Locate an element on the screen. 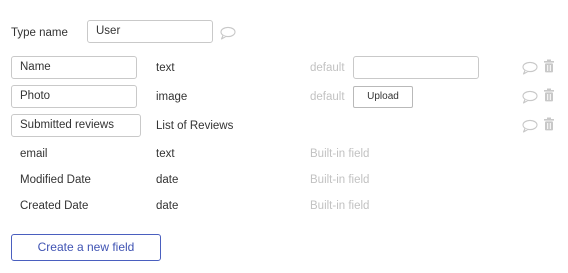 Image resolution: width=568 pixels, height=273 pixels. field-type: List of Reviews is located at coordinates (194, 126).